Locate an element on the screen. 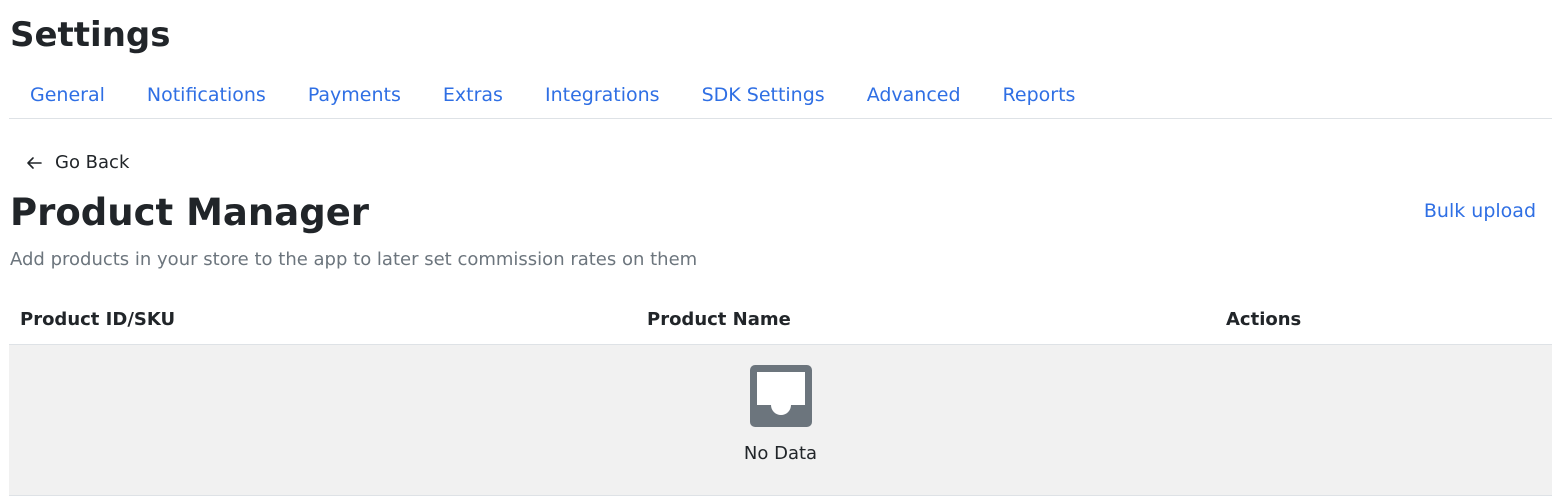  section-title: Product Manager is located at coordinates (190, 212).